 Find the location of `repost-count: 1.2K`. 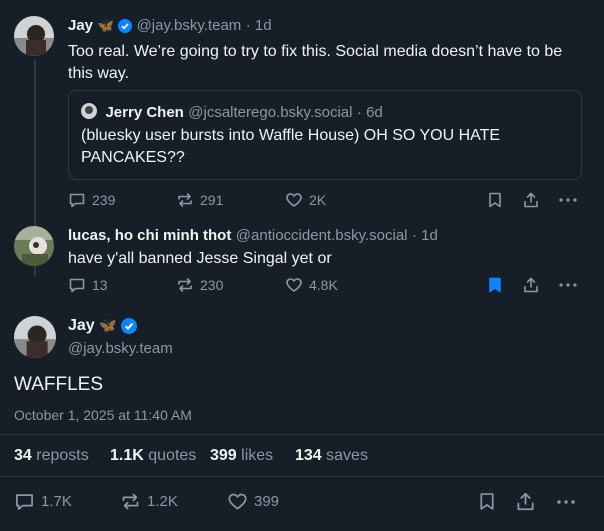

repost-count: 1.2K is located at coordinates (162, 501).